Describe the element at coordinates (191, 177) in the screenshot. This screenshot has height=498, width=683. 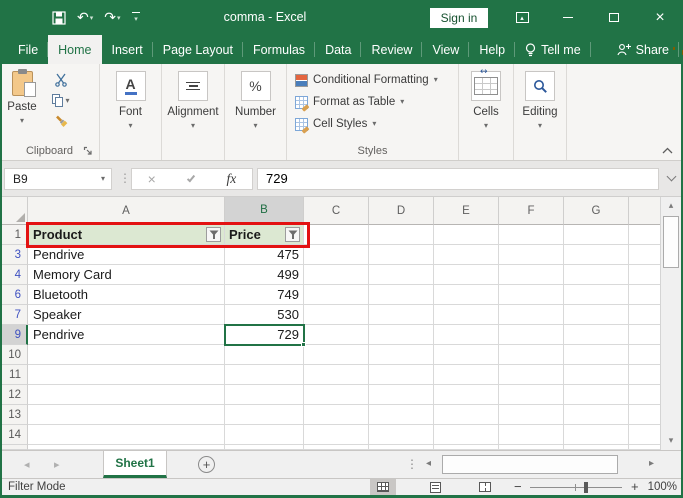
I see `enter-check-icon` at that location.